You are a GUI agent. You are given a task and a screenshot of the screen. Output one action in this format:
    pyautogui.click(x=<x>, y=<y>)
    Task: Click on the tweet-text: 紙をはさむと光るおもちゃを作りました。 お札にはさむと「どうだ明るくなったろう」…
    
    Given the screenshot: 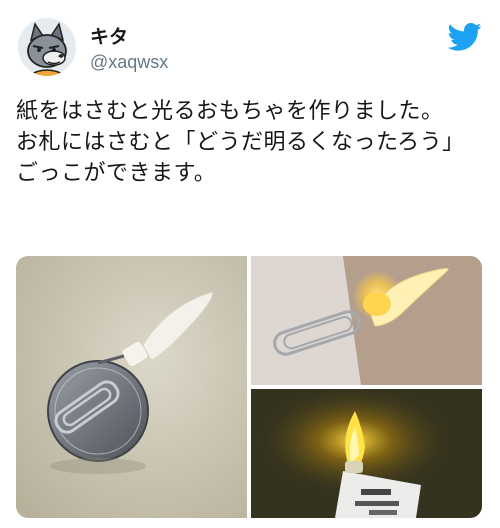 What is the action you would take?
    pyautogui.click(x=240, y=142)
    